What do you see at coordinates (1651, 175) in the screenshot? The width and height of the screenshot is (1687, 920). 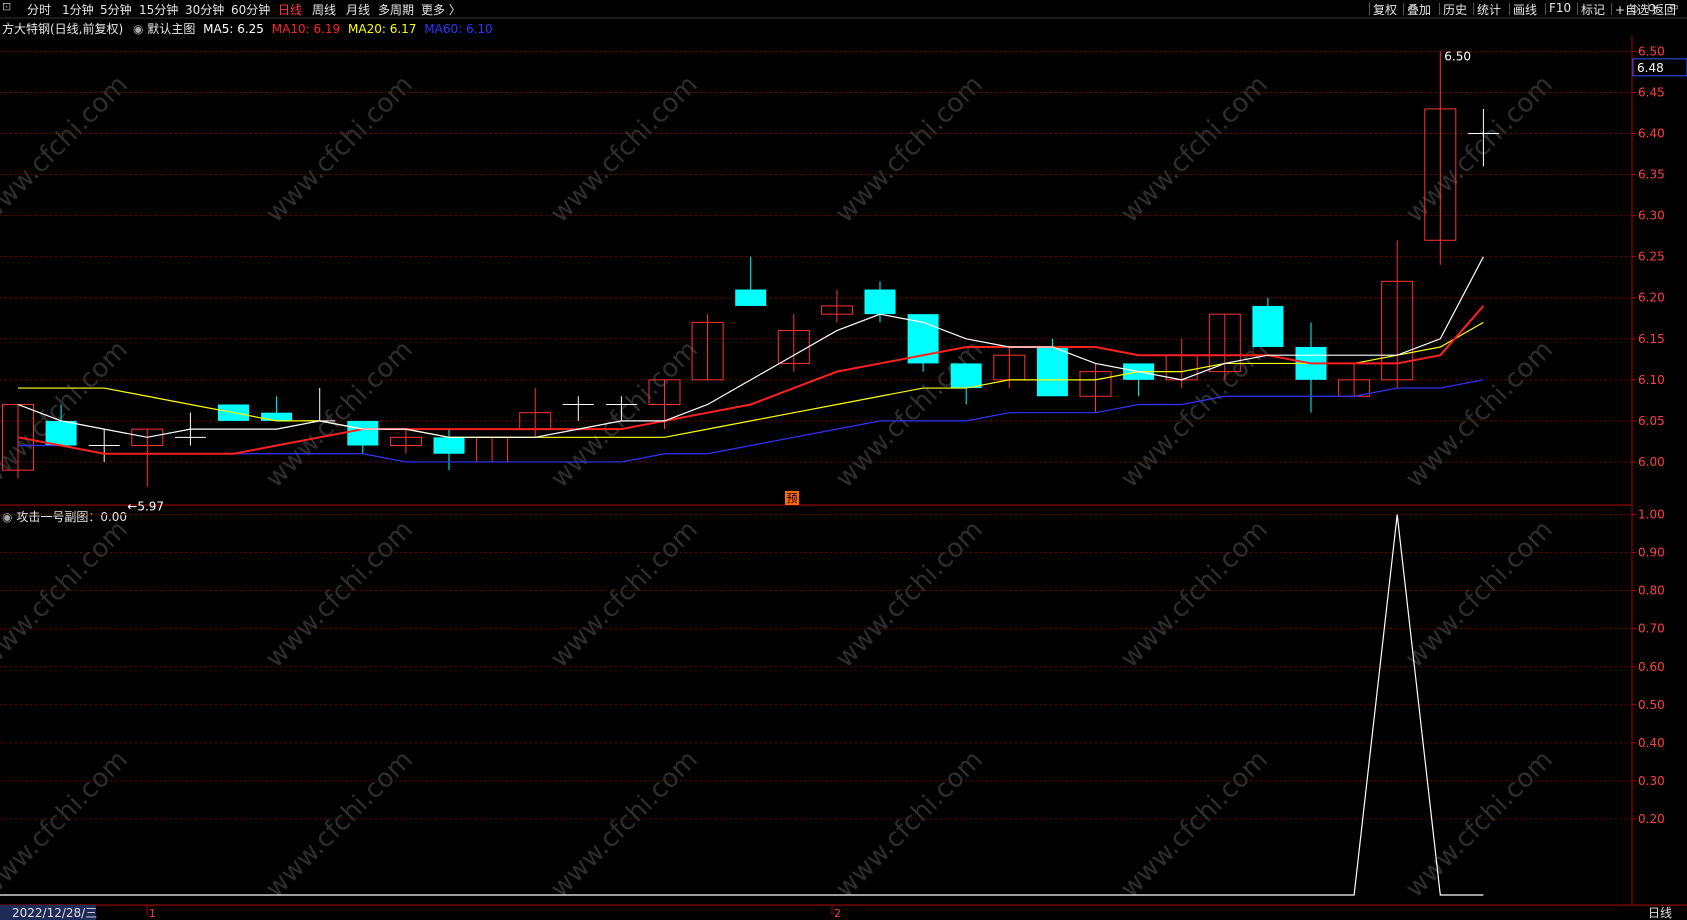 I see `price-tick-label: 6.35` at bounding box center [1651, 175].